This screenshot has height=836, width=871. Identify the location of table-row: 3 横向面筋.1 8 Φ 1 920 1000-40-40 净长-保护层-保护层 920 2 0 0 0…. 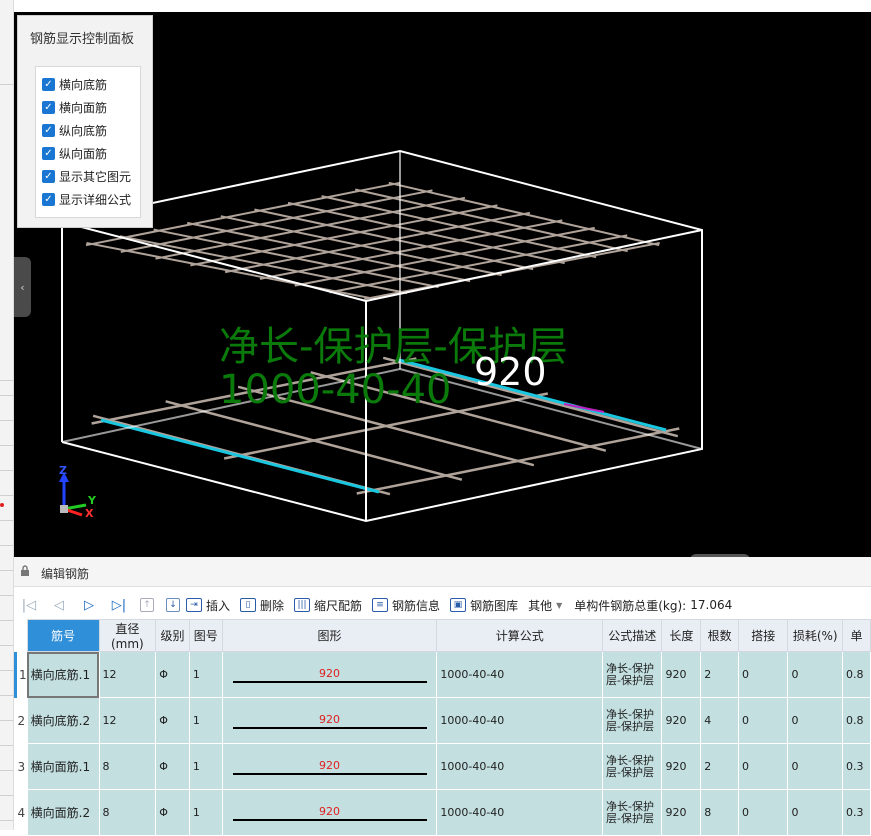
(443, 766).